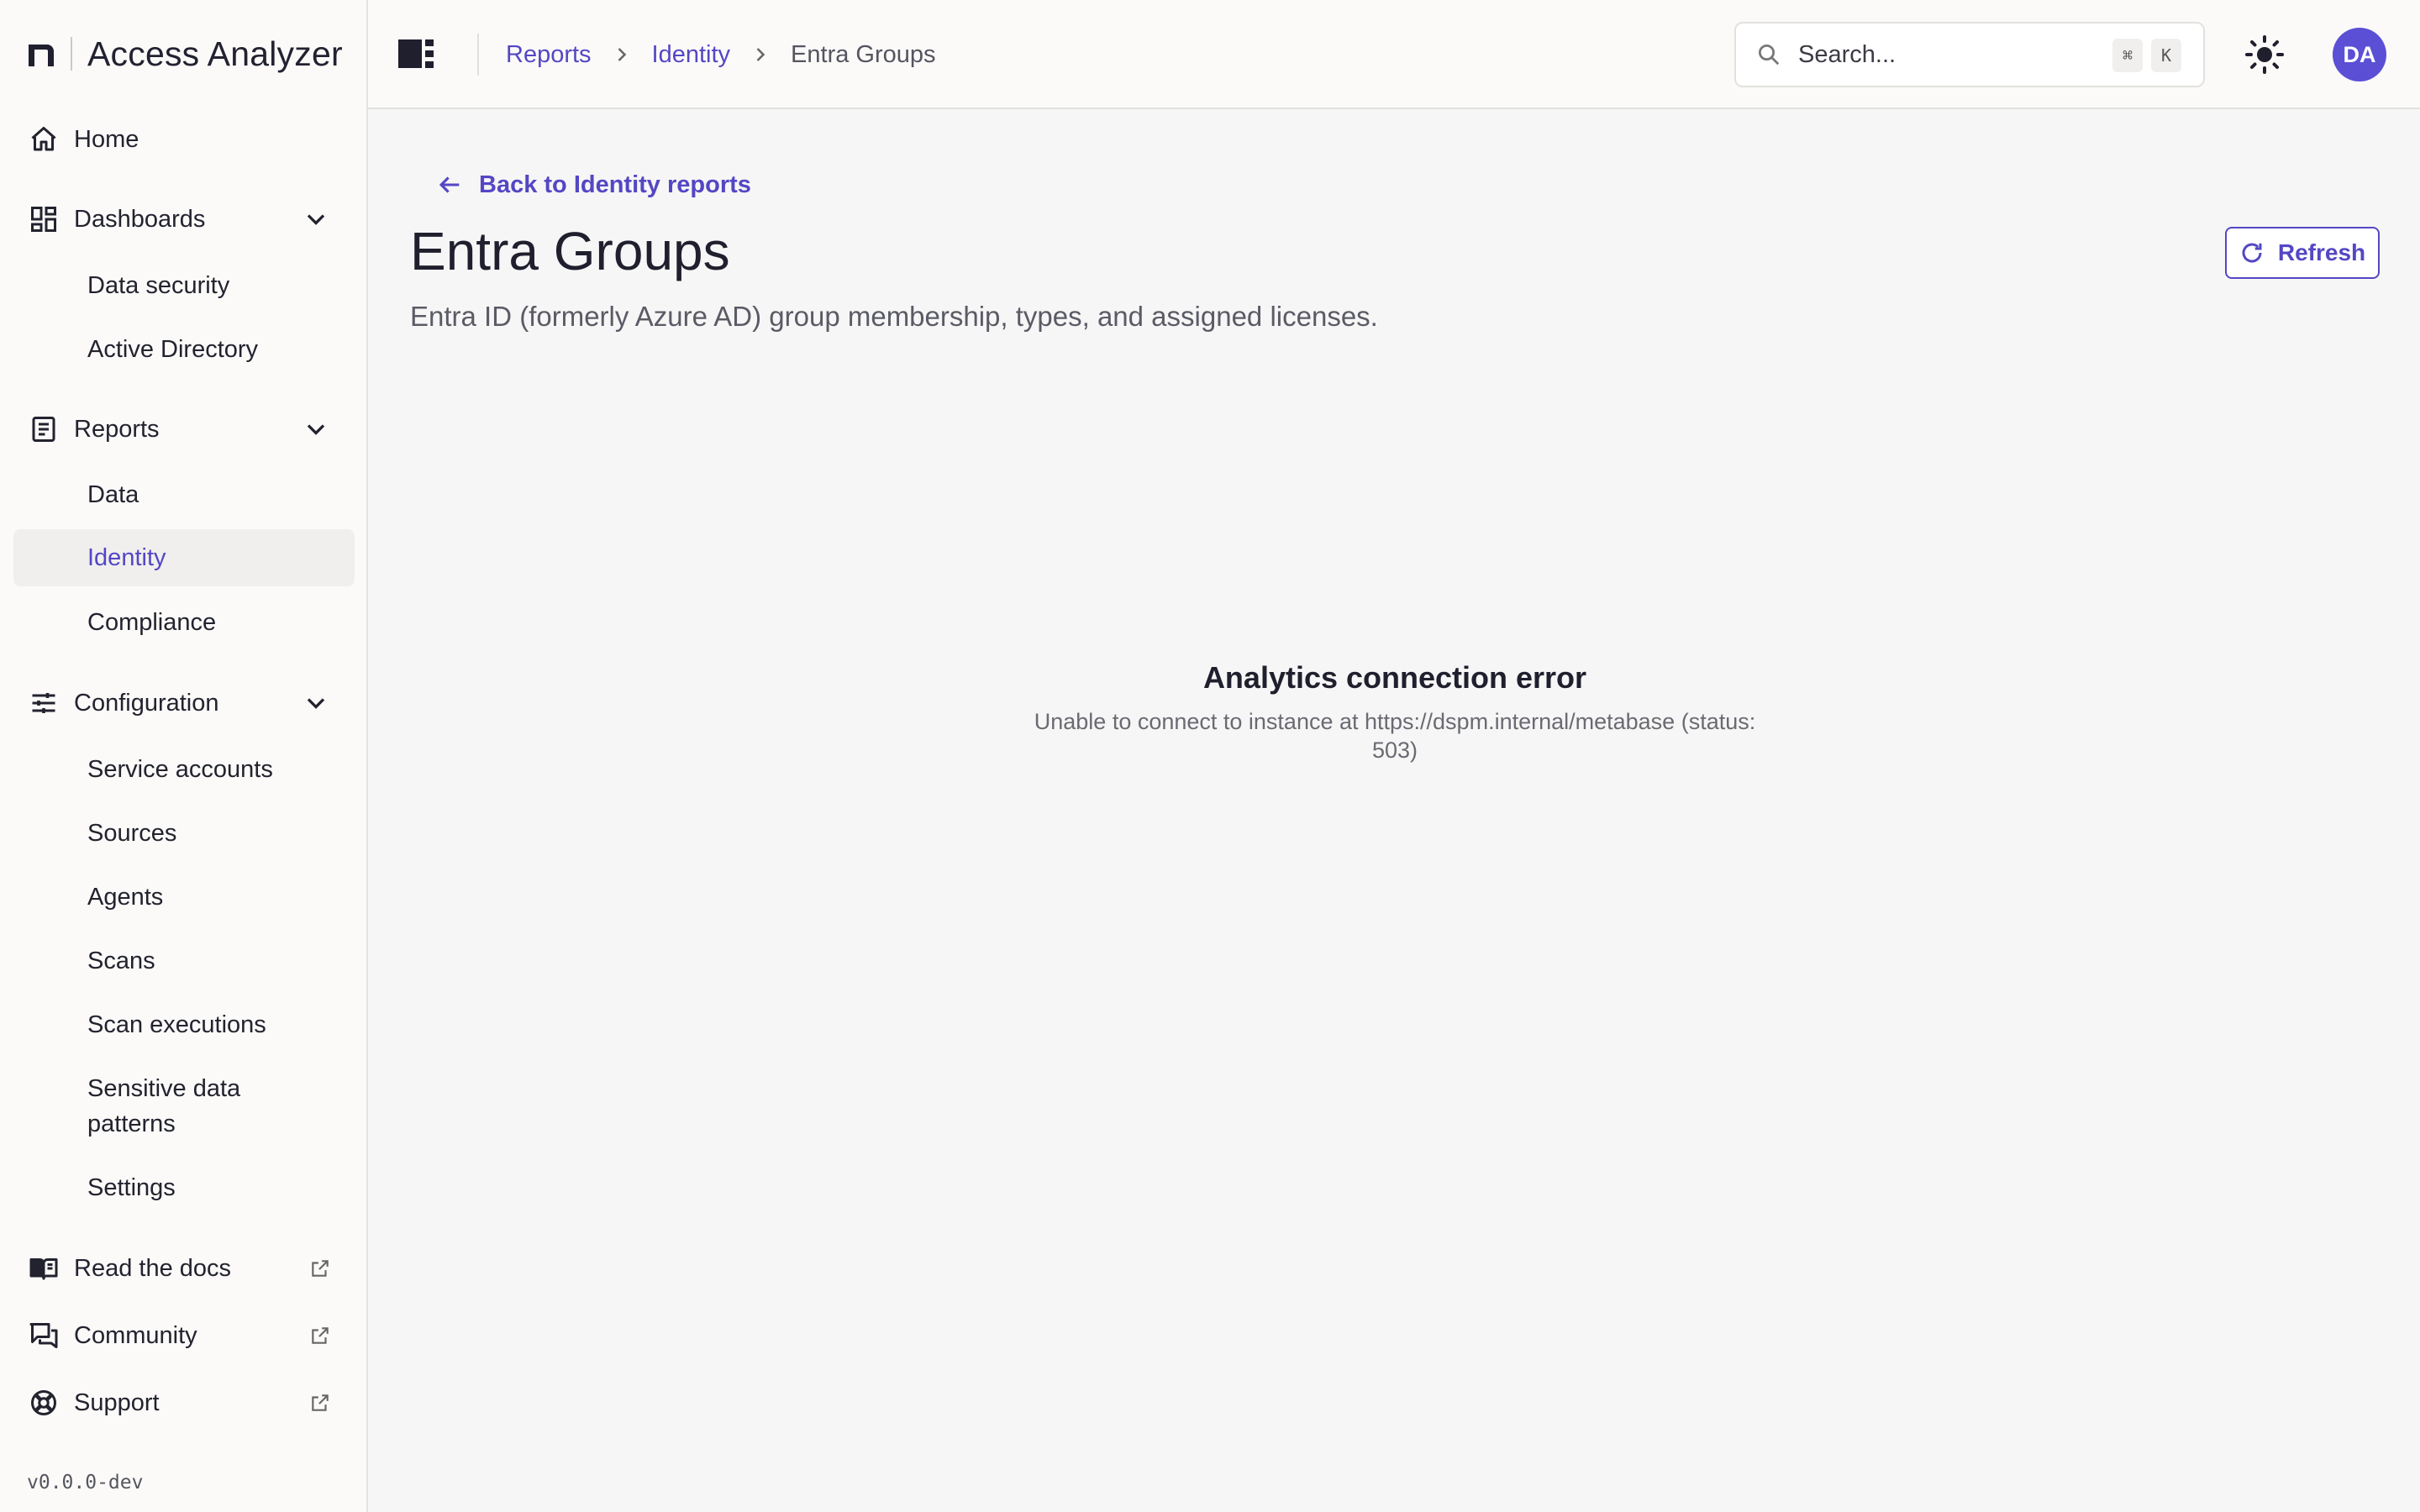  Describe the element at coordinates (218, 349) in the screenshot. I see `sidebar-item-active-directory: Active Directory` at that location.